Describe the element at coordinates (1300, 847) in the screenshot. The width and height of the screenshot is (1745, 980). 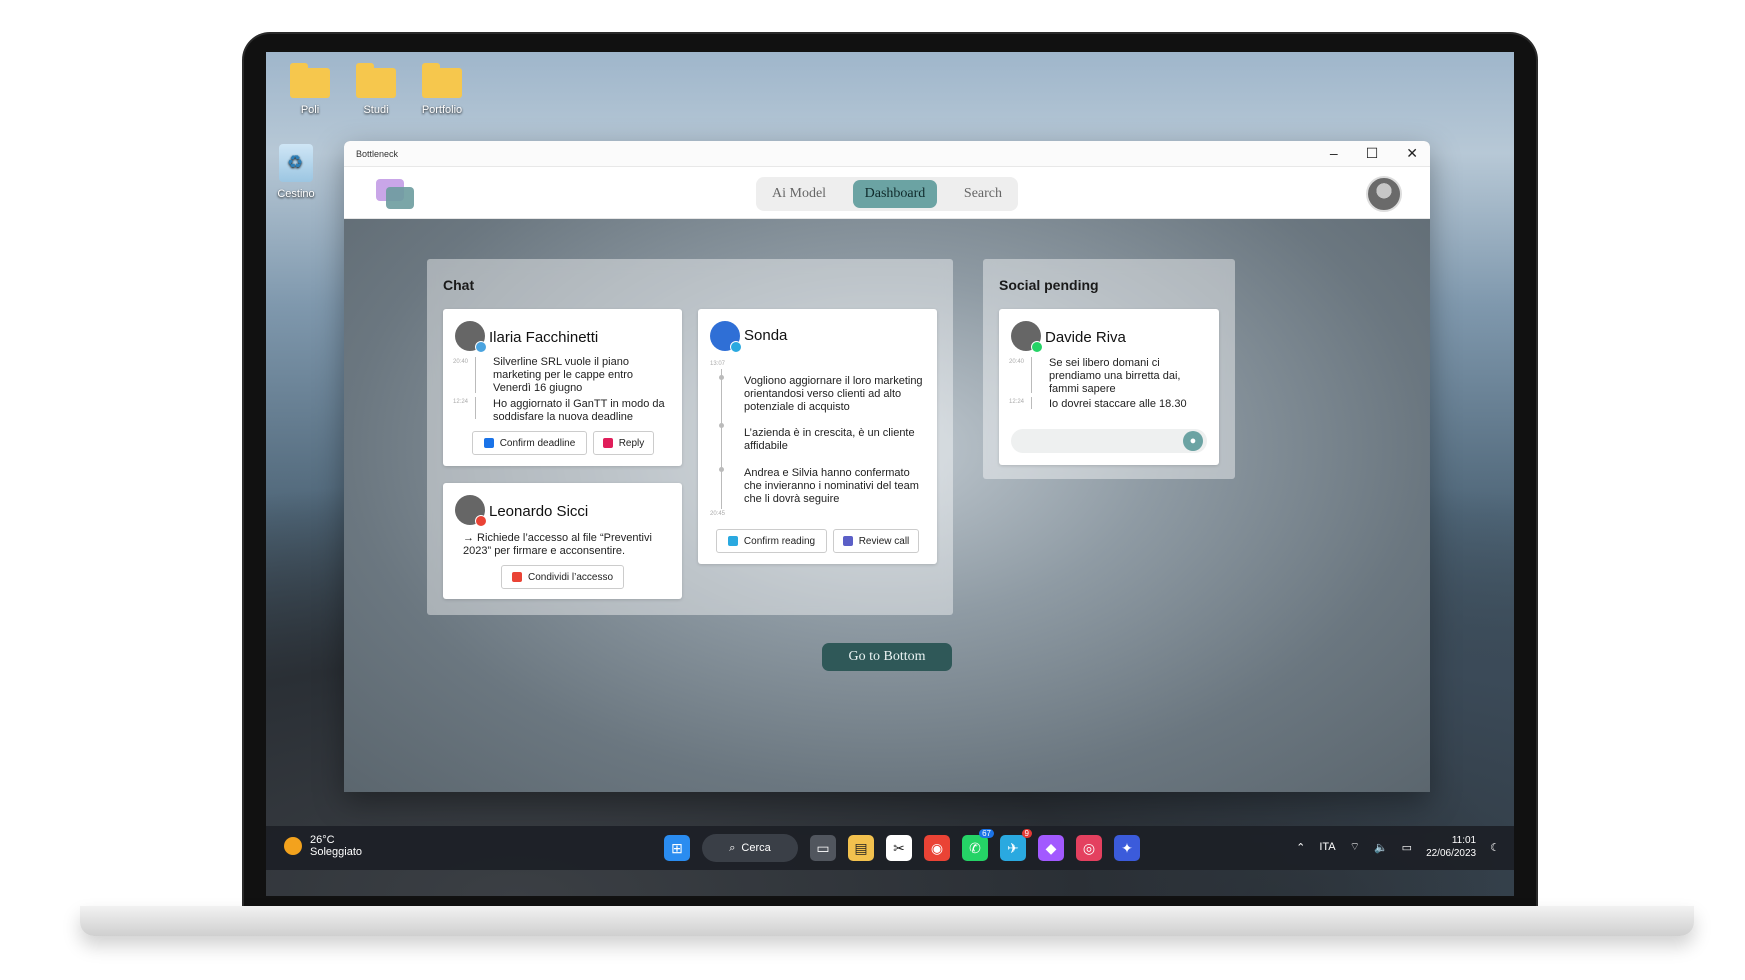
I see `chevron-up-icon: ⌃` at that location.